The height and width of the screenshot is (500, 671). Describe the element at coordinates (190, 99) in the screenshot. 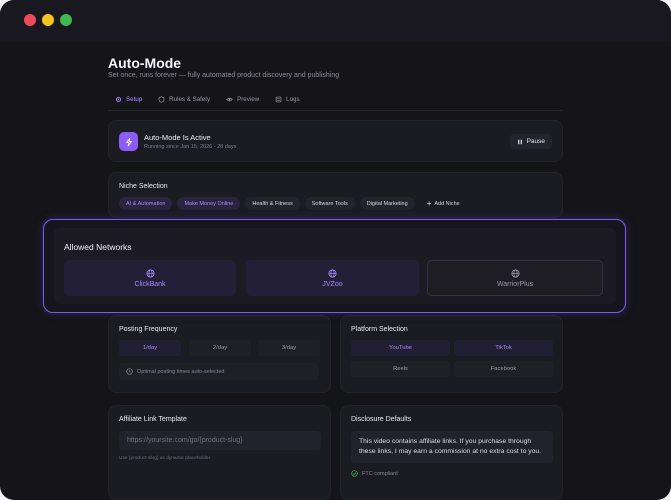

I see `tab-label: Rules & Safety` at that location.